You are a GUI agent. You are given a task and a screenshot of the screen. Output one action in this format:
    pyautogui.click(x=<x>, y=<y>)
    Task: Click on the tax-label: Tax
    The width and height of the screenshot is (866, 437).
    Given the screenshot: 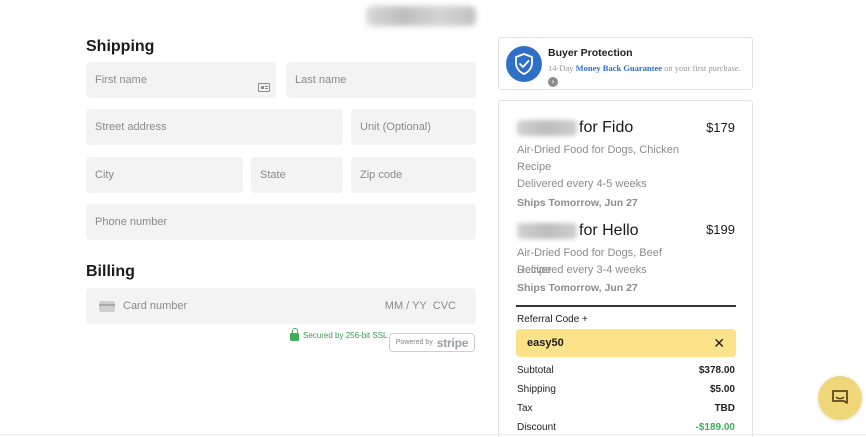 What is the action you would take?
    pyautogui.click(x=525, y=408)
    